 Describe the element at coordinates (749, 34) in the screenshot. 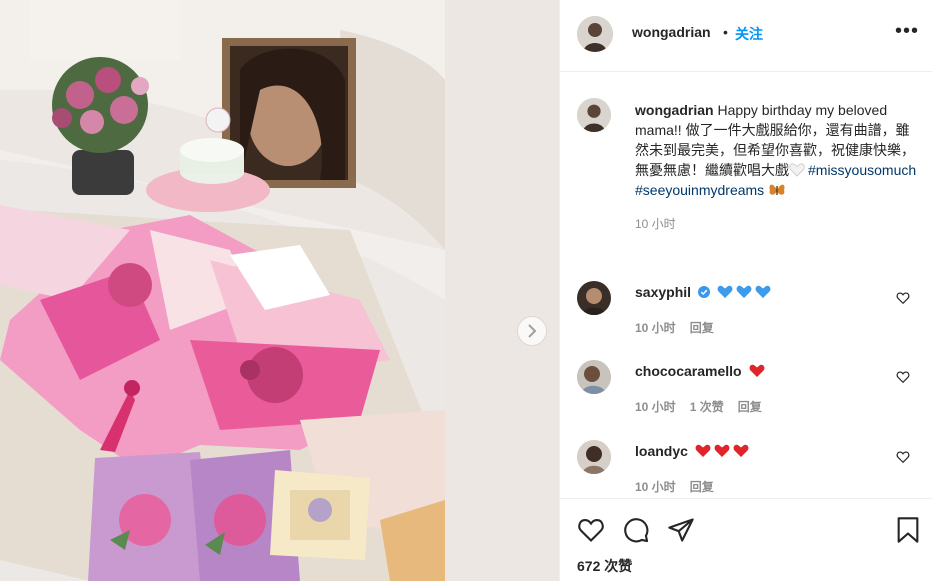

I see `follow-button: 关注` at that location.